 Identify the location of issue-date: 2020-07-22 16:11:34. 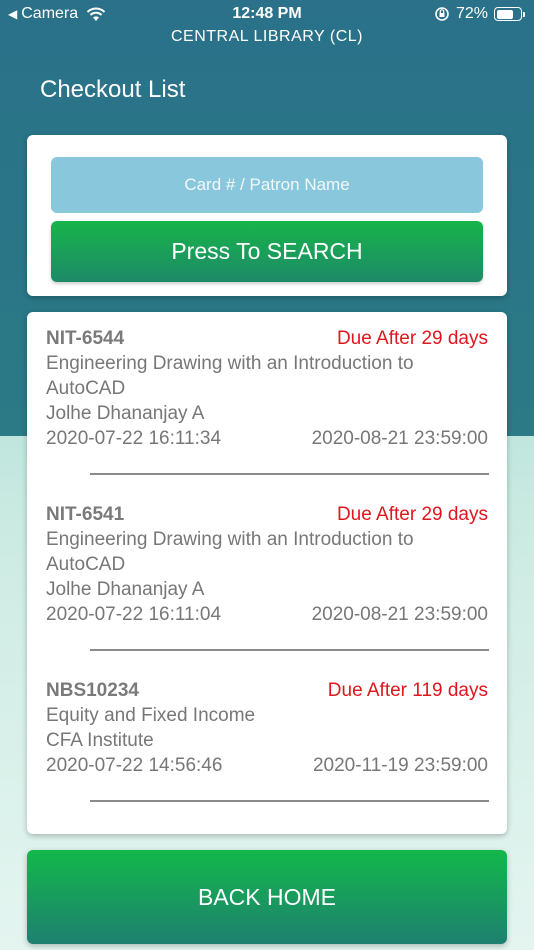
(134, 438).